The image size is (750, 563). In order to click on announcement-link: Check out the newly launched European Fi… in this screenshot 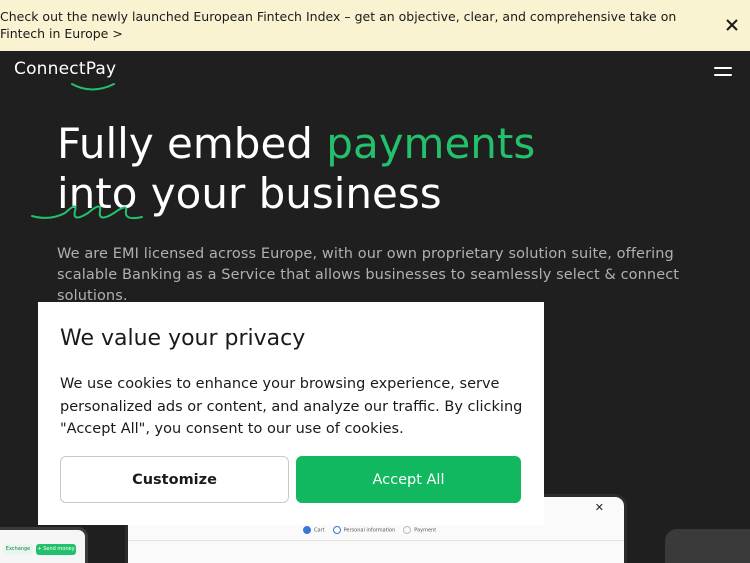, I will do `click(361, 25)`.